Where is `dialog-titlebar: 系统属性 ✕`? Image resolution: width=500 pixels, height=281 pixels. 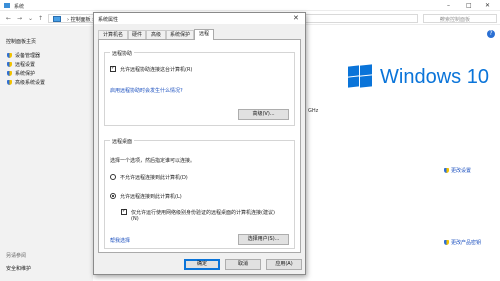
dialog-titlebar: 系统属性 ✕ is located at coordinates (199, 18).